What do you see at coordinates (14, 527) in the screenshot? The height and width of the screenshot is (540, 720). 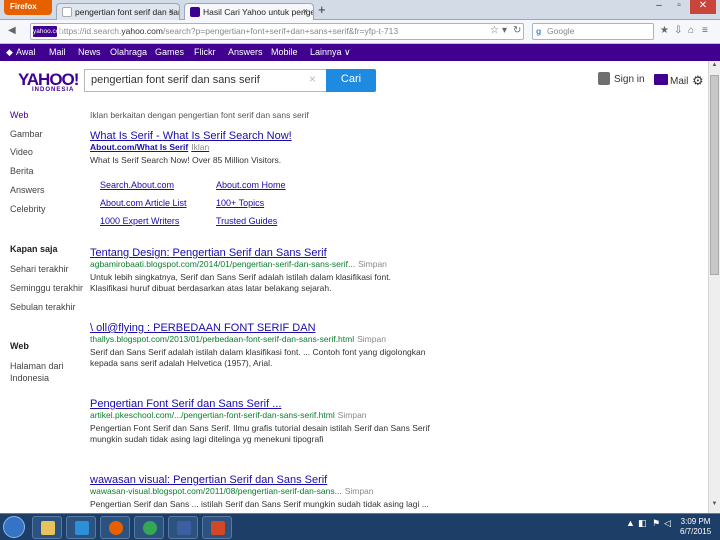 I see `windows-start-button` at bounding box center [14, 527].